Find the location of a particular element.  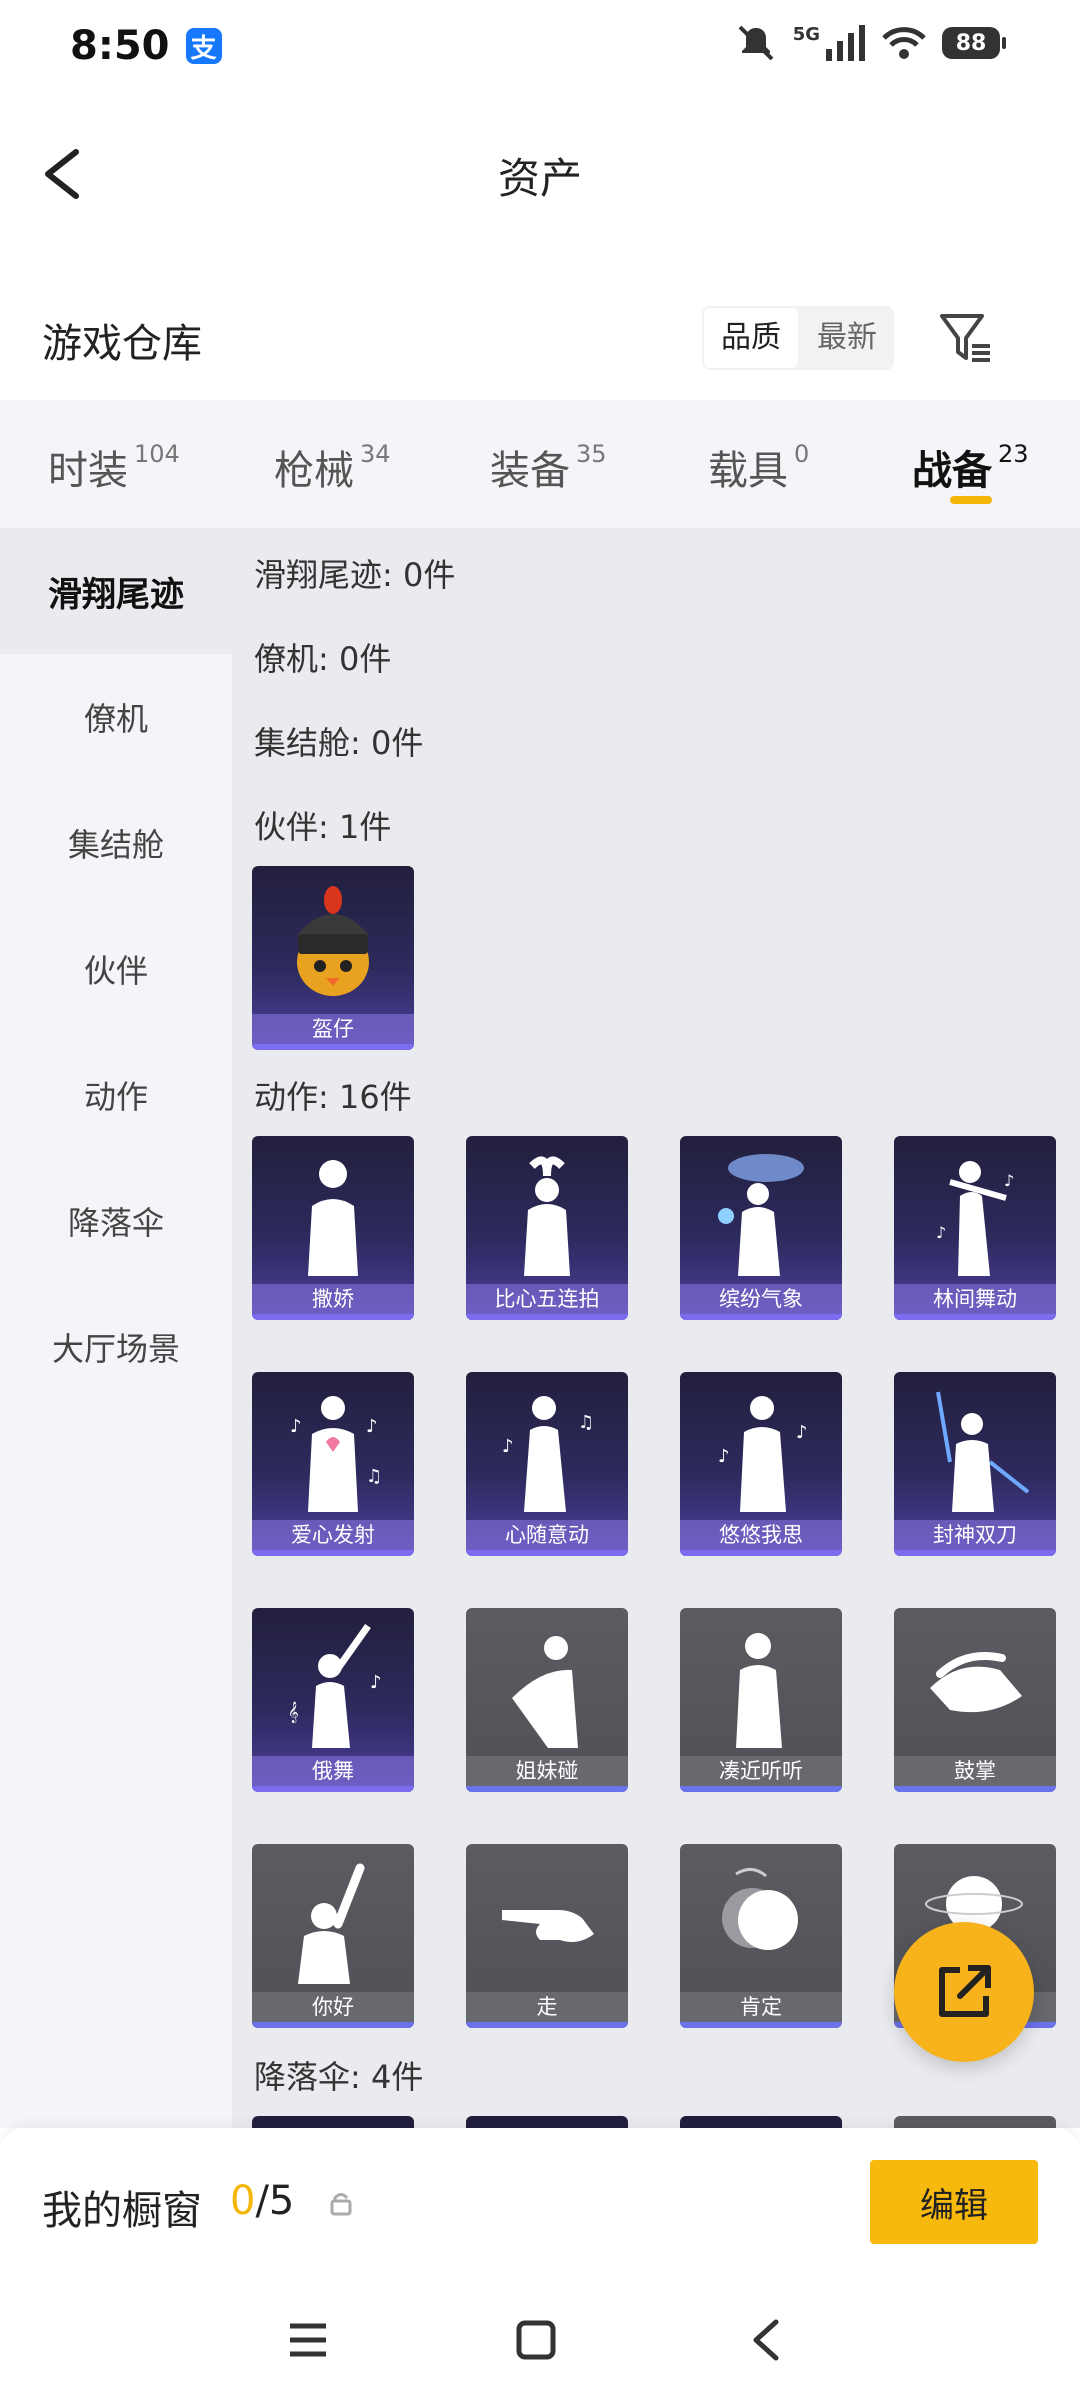

action-card: 鼓掌 is located at coordinates (975, 1700).